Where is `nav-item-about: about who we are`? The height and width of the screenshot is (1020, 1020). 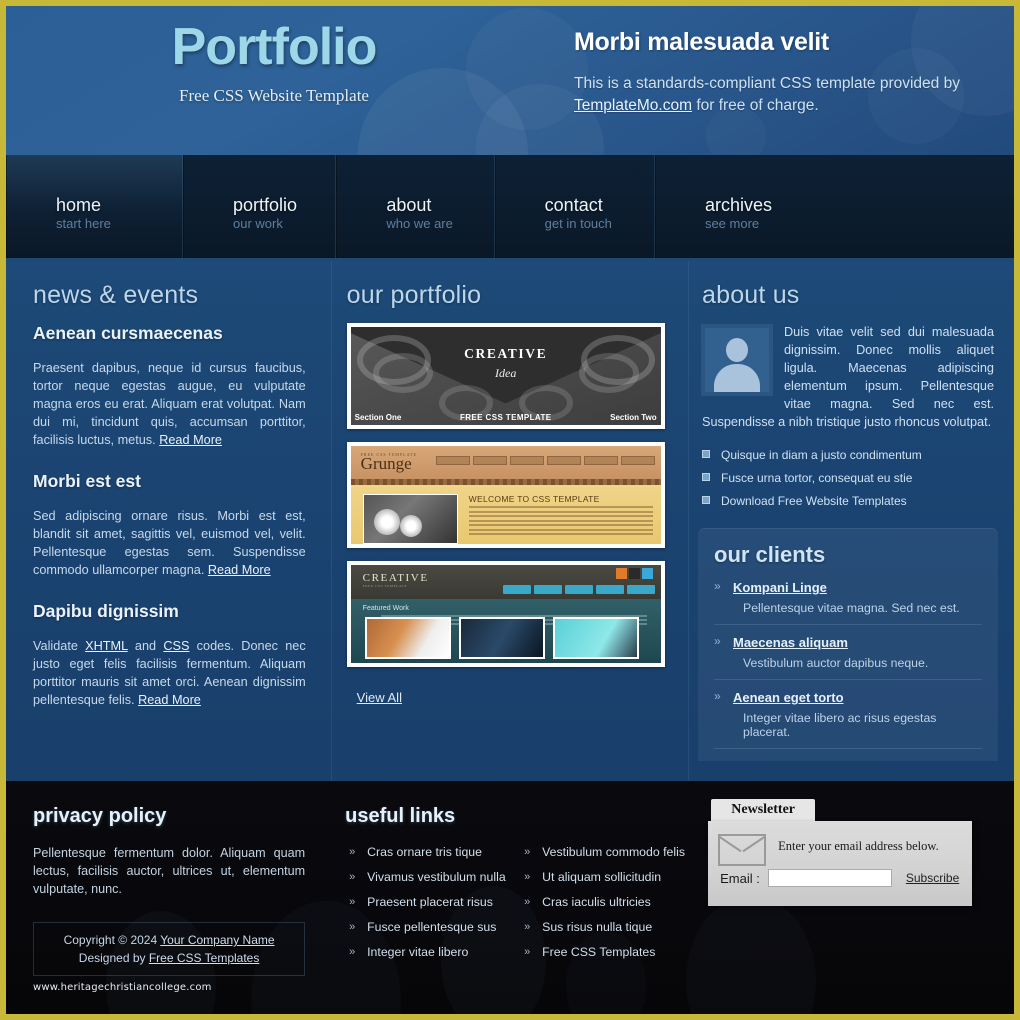 nav-item-about: about who we are is located at coordinates (415, 206).